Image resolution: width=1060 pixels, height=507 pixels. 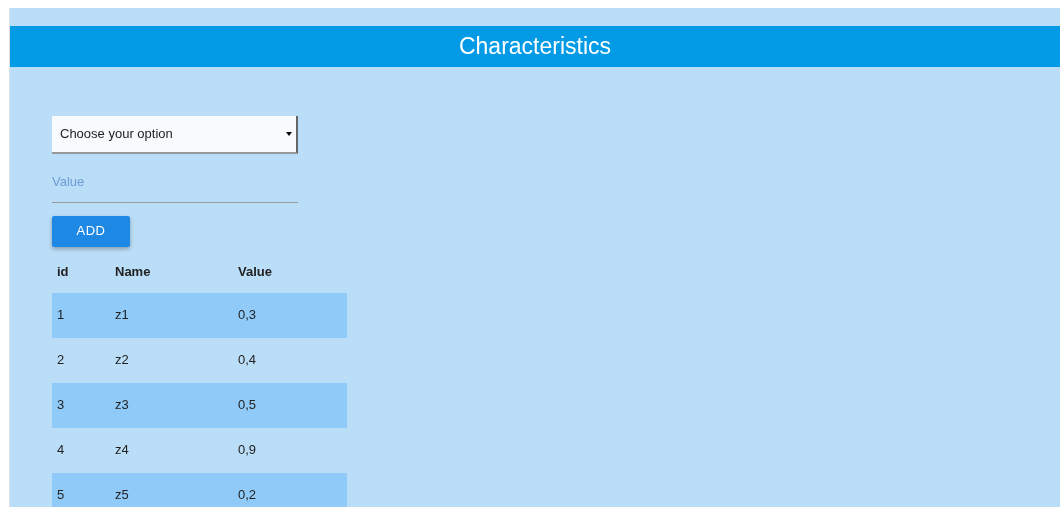 What do you see at coordinates (290, 405) in the screenshot?
I see `table-cell: 0,5` at bounding box center [290, 405].